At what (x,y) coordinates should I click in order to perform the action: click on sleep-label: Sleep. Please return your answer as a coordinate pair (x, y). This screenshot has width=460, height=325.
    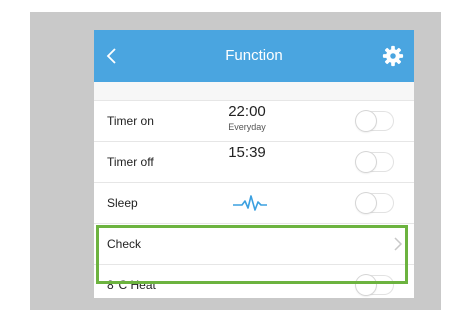
    Looking at the image, I should click on (122, 203).